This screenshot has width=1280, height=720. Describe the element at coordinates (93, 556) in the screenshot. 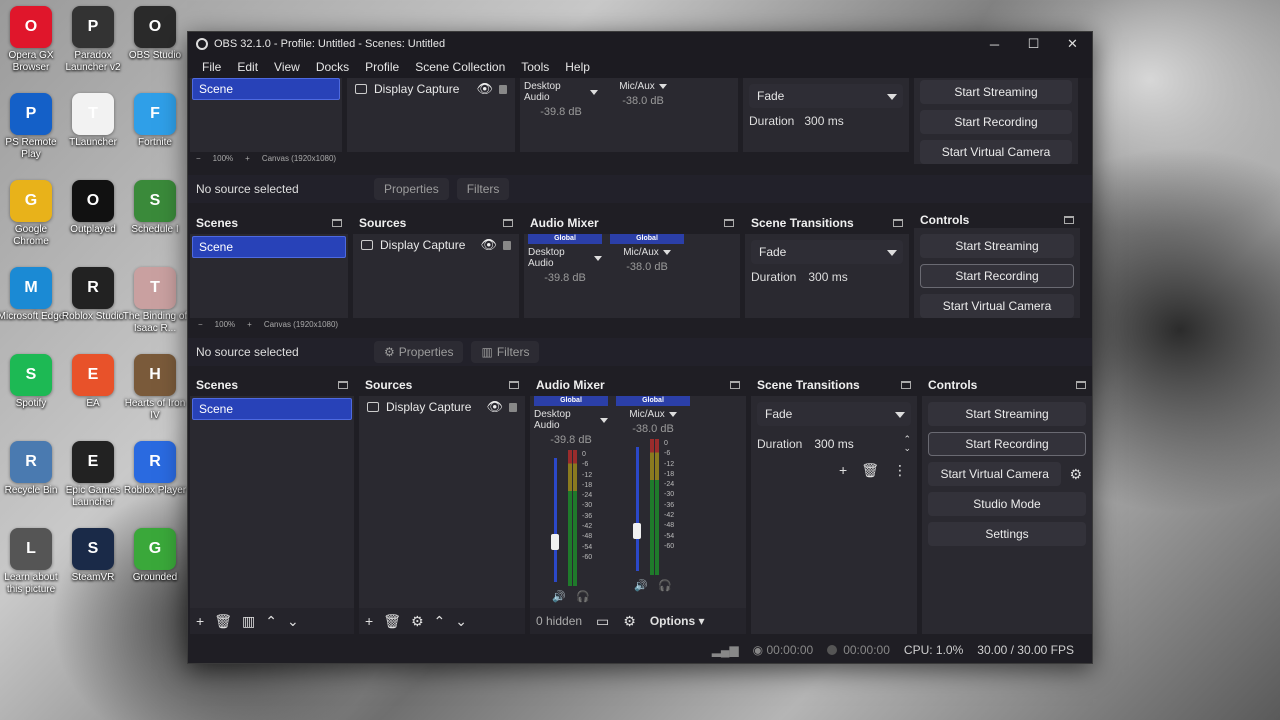

I see `desktop-shortcut: S SteamVR` at that location.